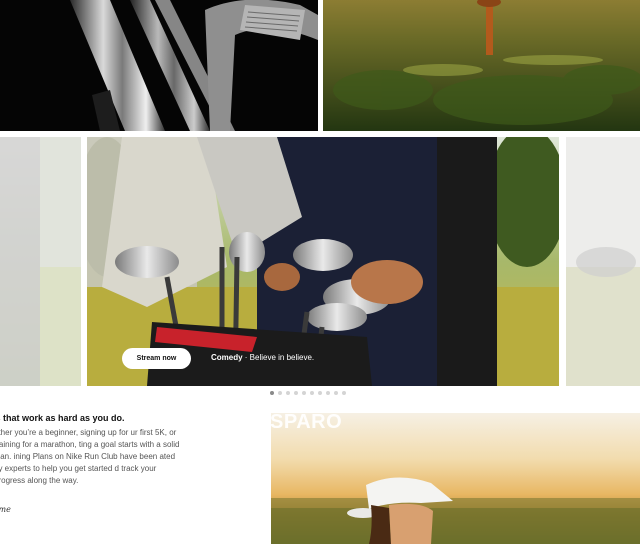  I want to click on golf-tee-image-icon, so click(481, 65).